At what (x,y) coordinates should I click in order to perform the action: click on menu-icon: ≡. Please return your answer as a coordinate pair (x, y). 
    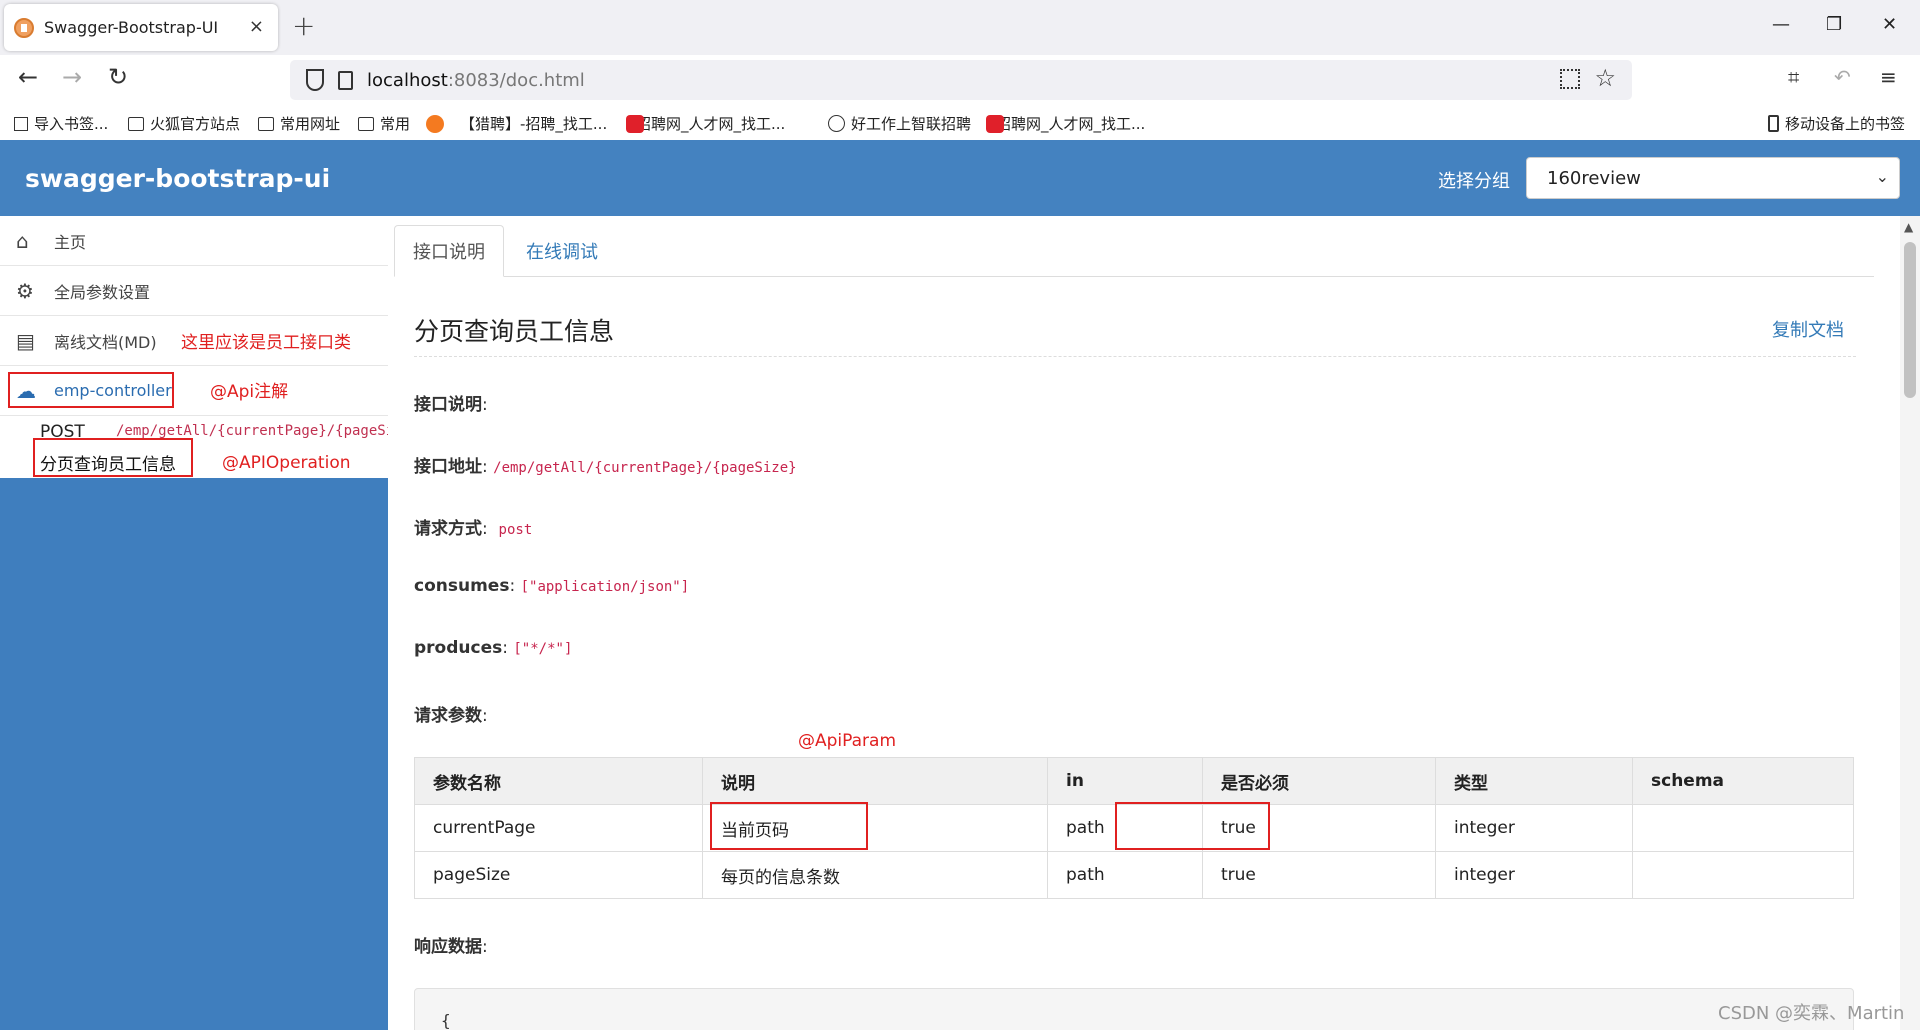
    Looking at the image, I should click on (1888, 77).